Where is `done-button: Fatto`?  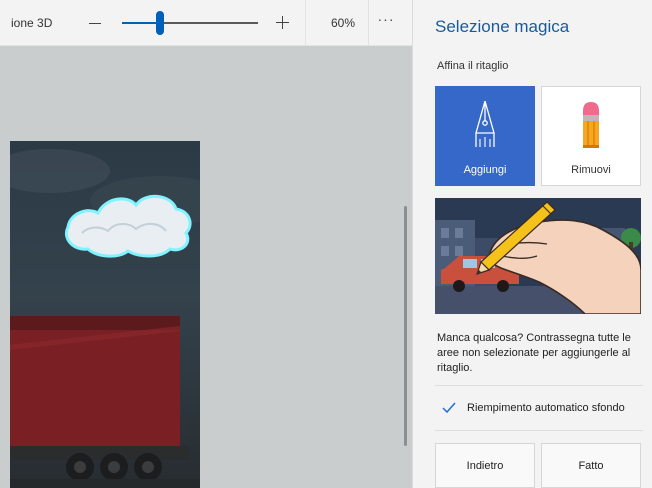
done-button: Fatto is located at coordinates (591, 465).